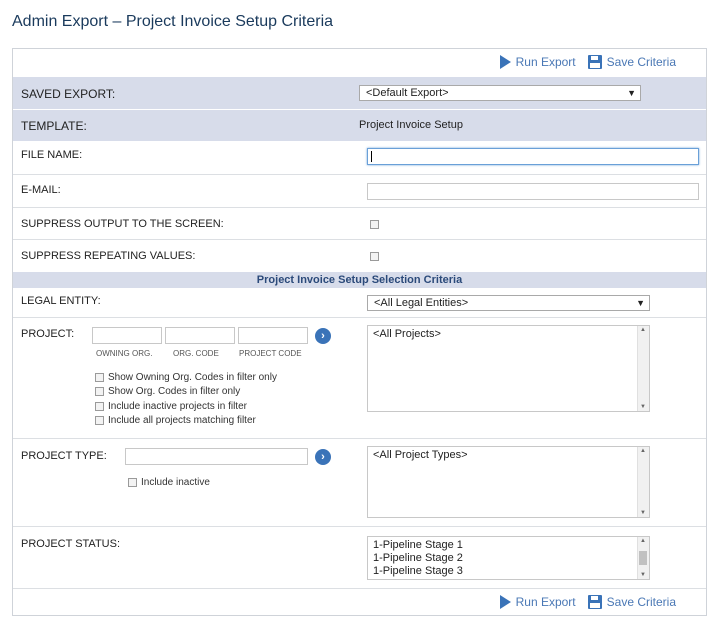 This screenshot has height=631, width=716. What do you see at coordinates (359, 191) in the screenshot?
I see `email-row: E-MAIL:` at bounding box center [359, 191].